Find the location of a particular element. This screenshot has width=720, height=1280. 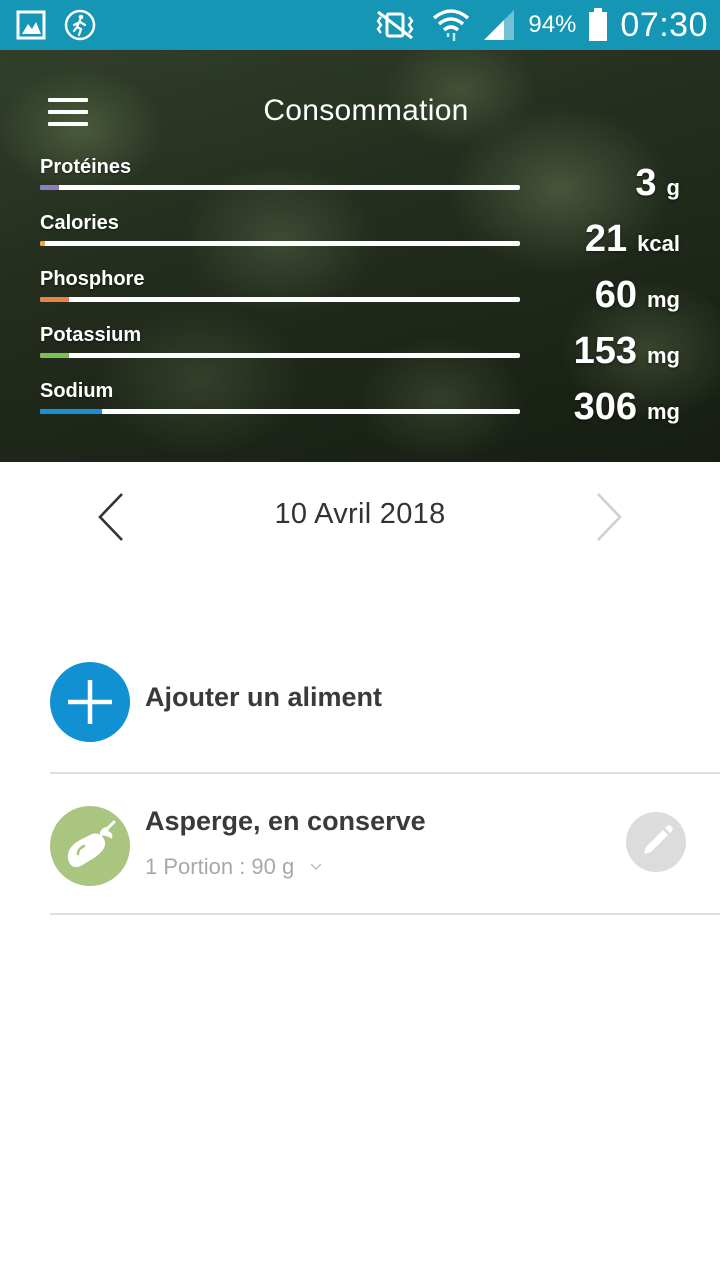

fitness-icon is located at coordinates (80, 25).